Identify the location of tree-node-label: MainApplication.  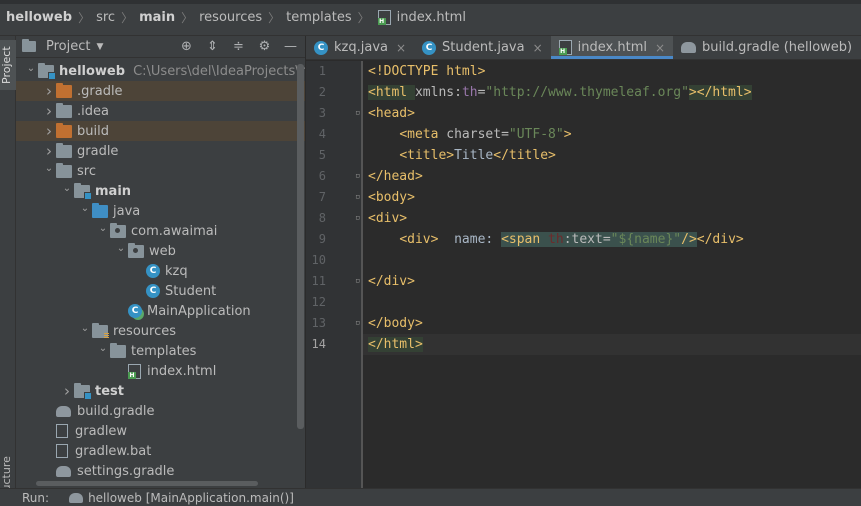
(199, 311).